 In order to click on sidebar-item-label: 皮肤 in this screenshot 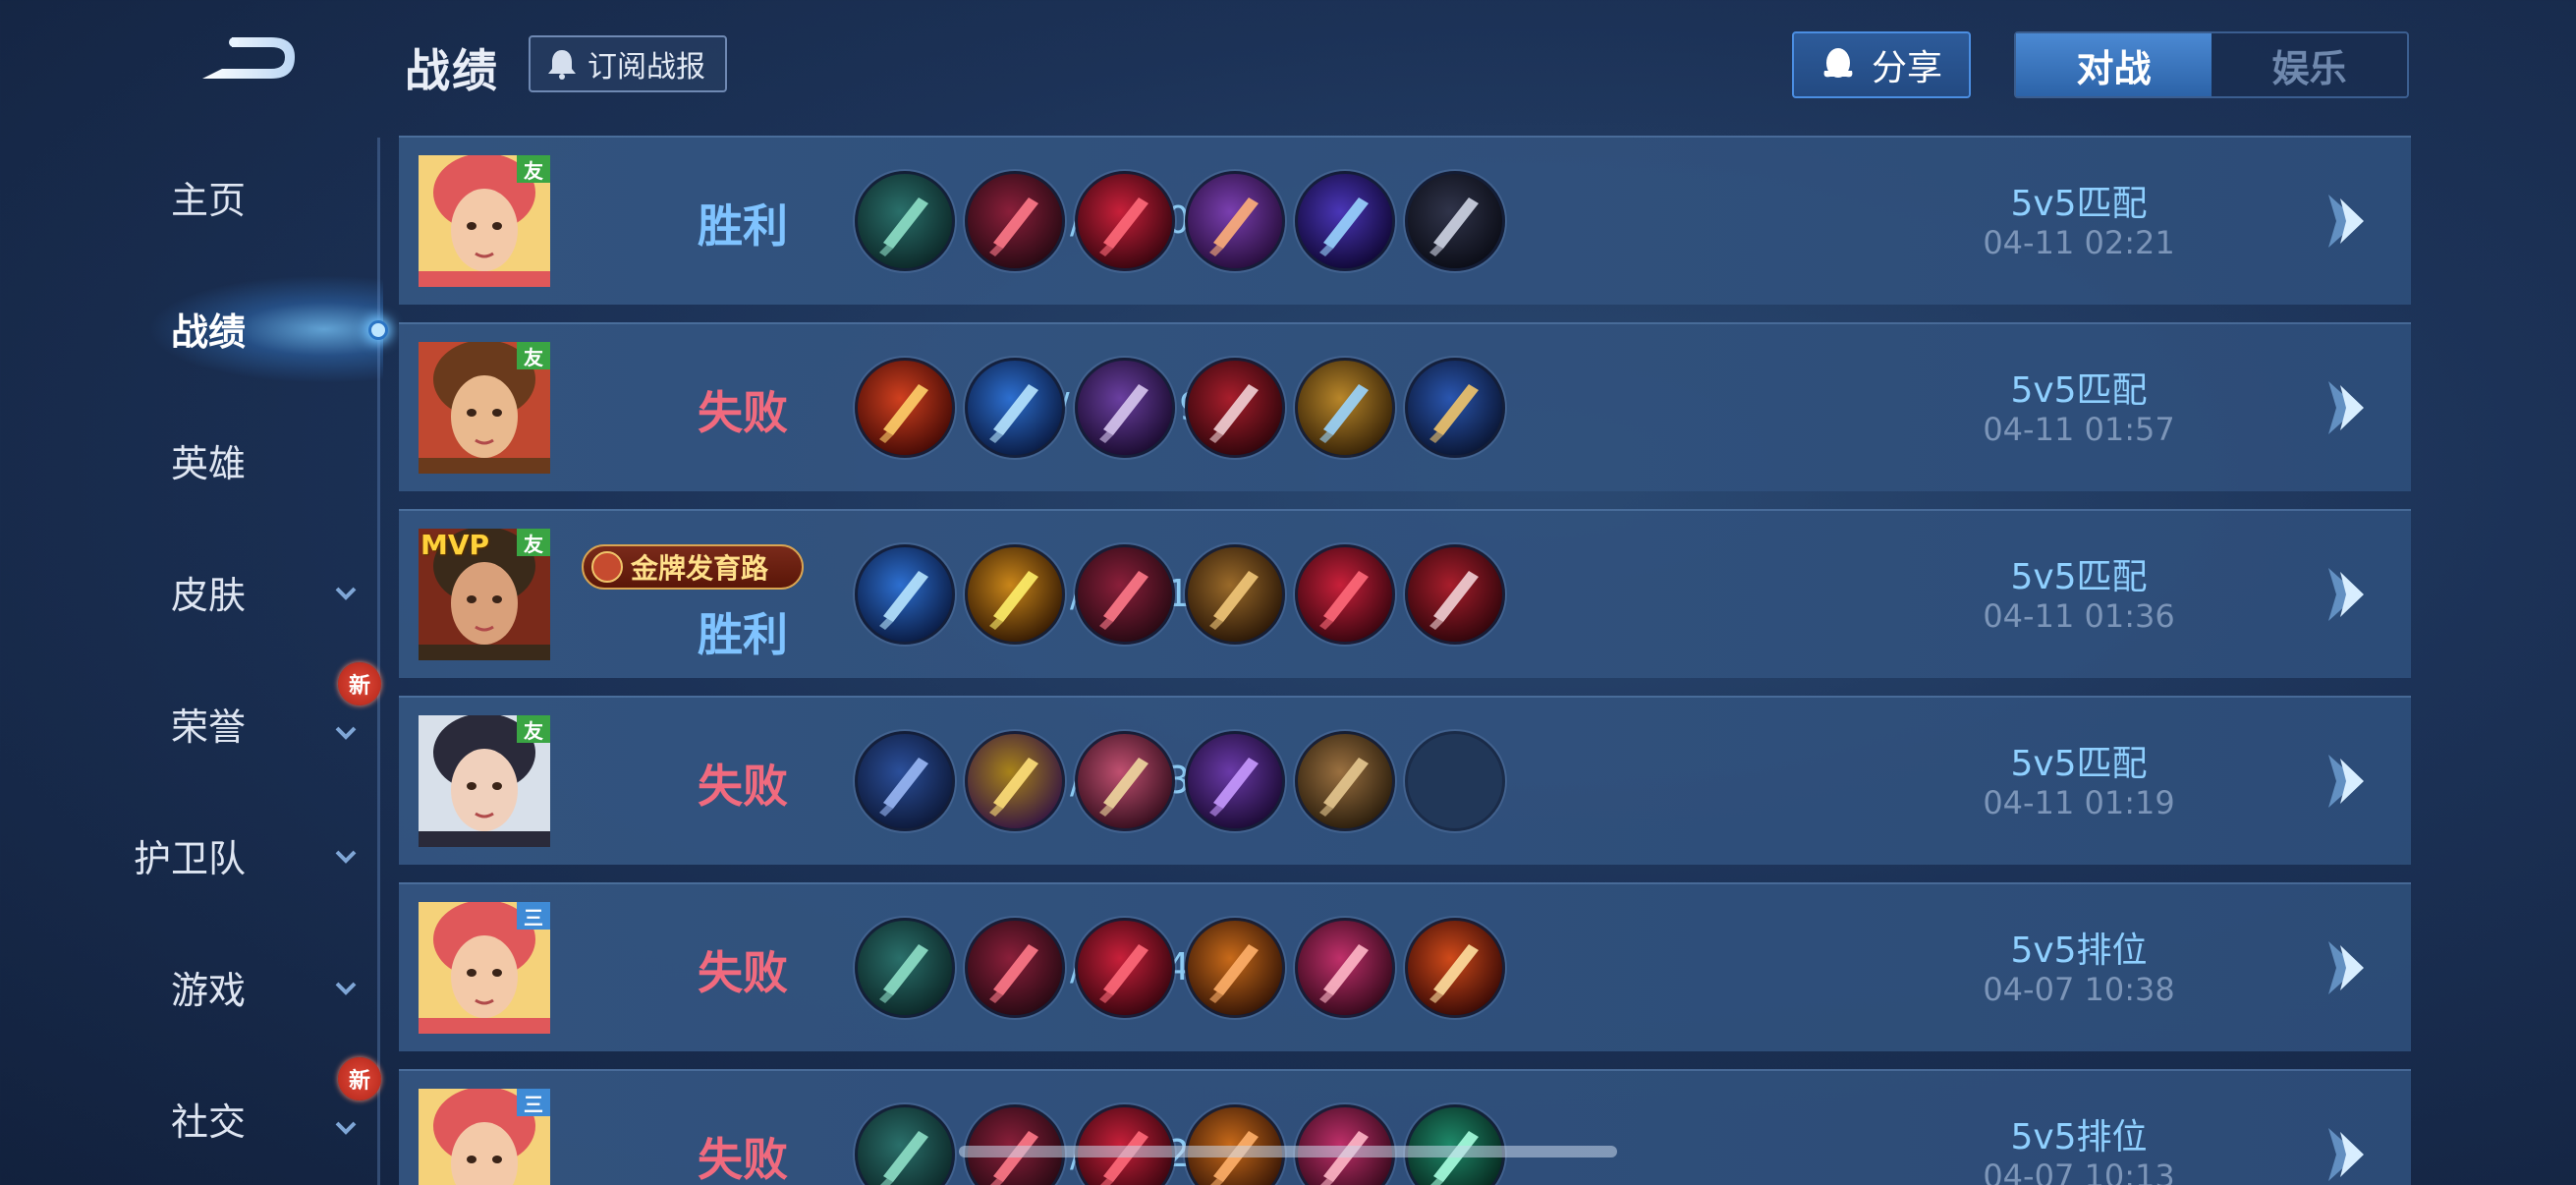, I will do `click(208, 595)`.